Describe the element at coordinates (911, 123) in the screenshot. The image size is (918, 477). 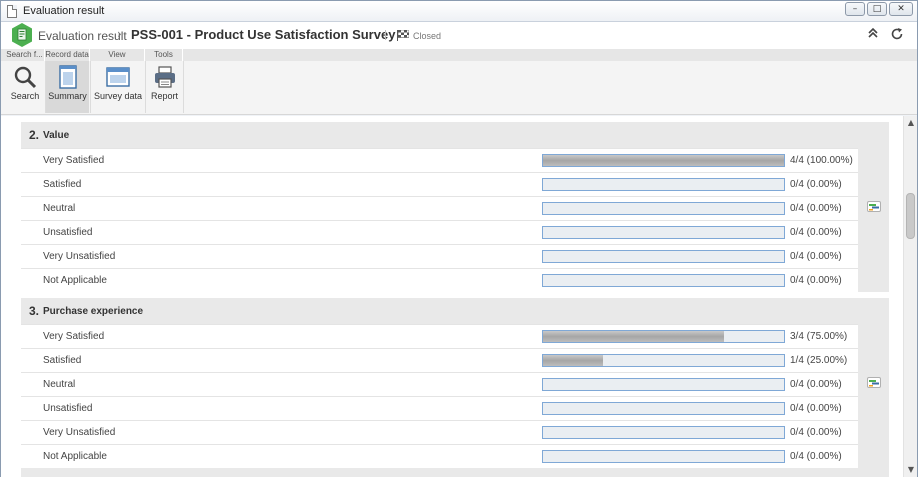
I see `scroll-up-arrow-icon: ▲` at that location.